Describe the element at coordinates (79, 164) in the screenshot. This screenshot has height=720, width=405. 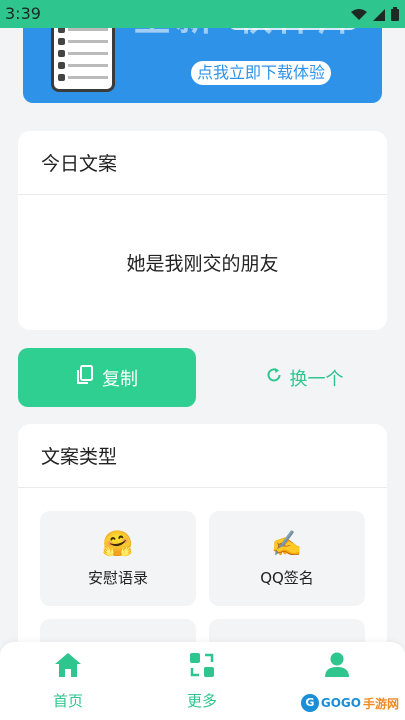
I see `daily-copy-title: 今日文案` at that location.